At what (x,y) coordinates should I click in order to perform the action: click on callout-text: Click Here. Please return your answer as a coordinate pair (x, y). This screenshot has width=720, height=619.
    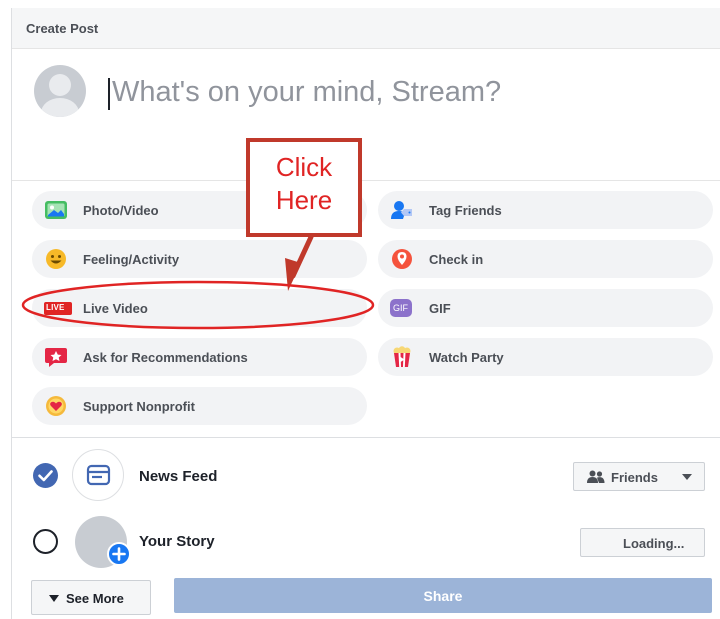
    Looking at the image, I should click on (304, 183).